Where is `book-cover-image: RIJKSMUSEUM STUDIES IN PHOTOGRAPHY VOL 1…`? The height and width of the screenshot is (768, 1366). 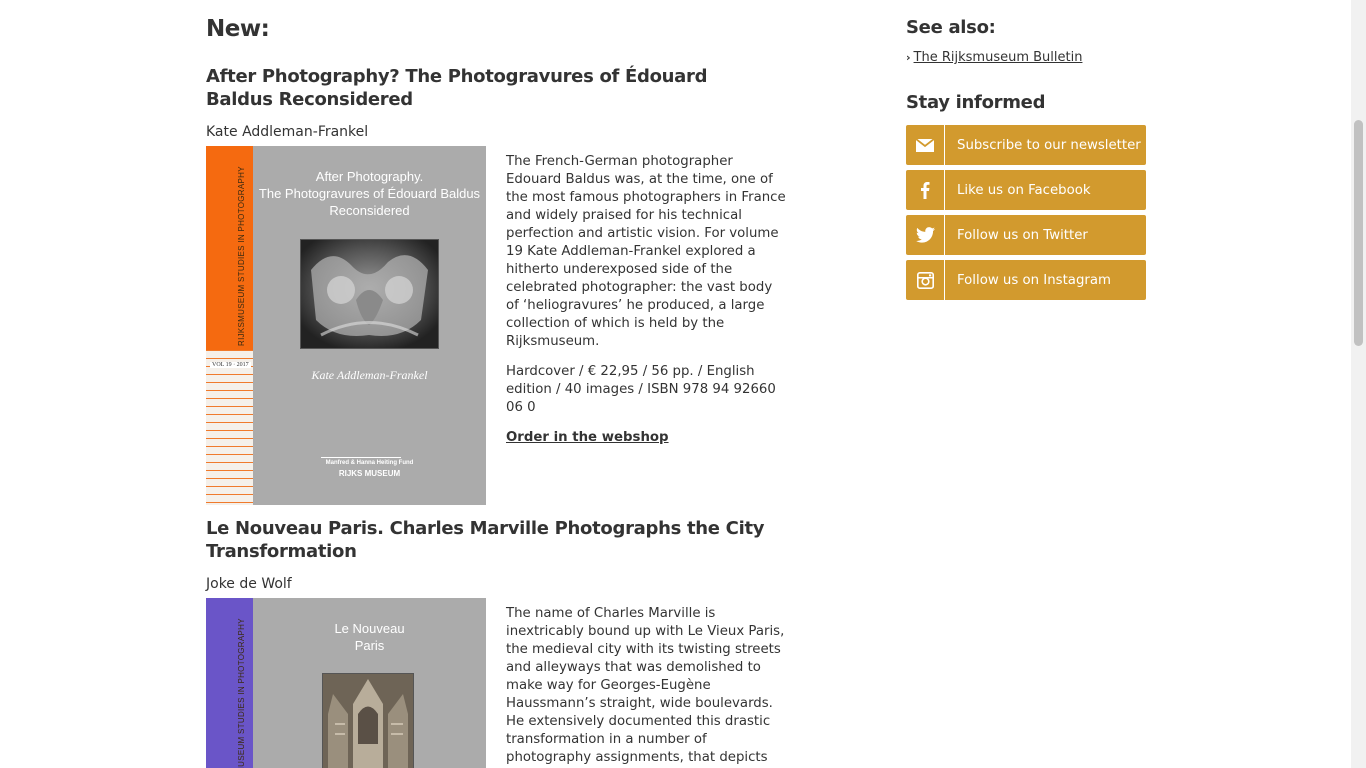 book-cover-image: RIJKSMUSEUM STUDIES IN PHOTOGRAPHY VOL 1… is located at coordinates (346, 325).